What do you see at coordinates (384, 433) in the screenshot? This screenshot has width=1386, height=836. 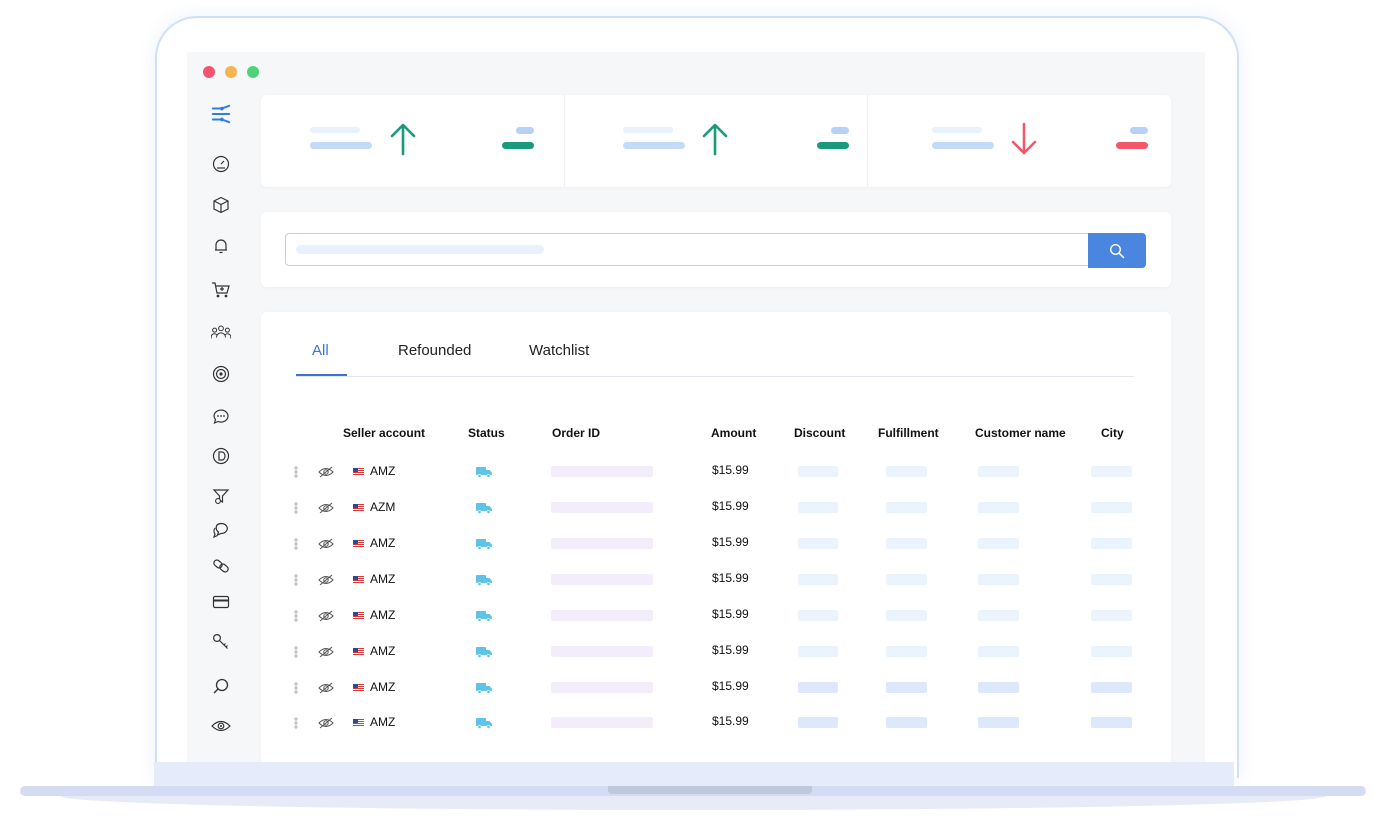 I see `column-header-seller: Seller account` at bounding box center [384, 433].